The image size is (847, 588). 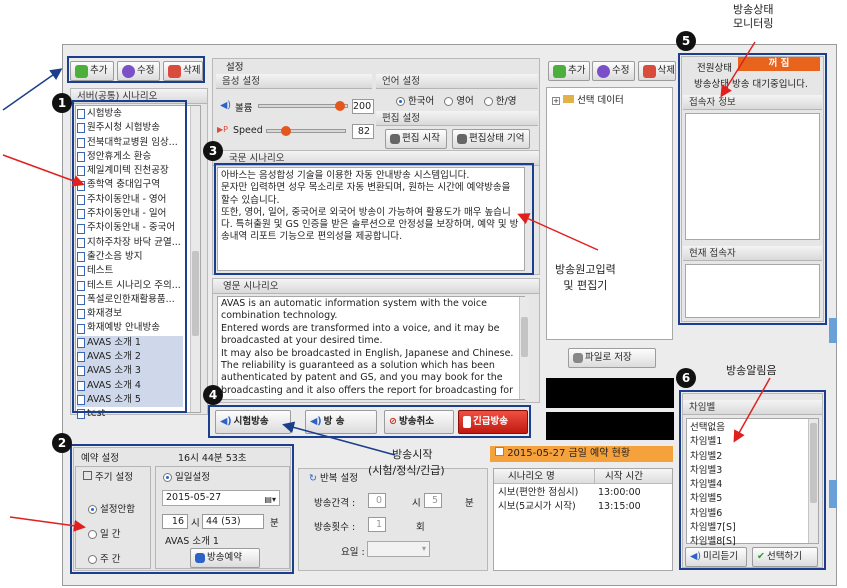 What do you see at coordinates (222, 129) in the screenshot?
I see `speed-icon: ▶P` at bounding box center [222, 129].